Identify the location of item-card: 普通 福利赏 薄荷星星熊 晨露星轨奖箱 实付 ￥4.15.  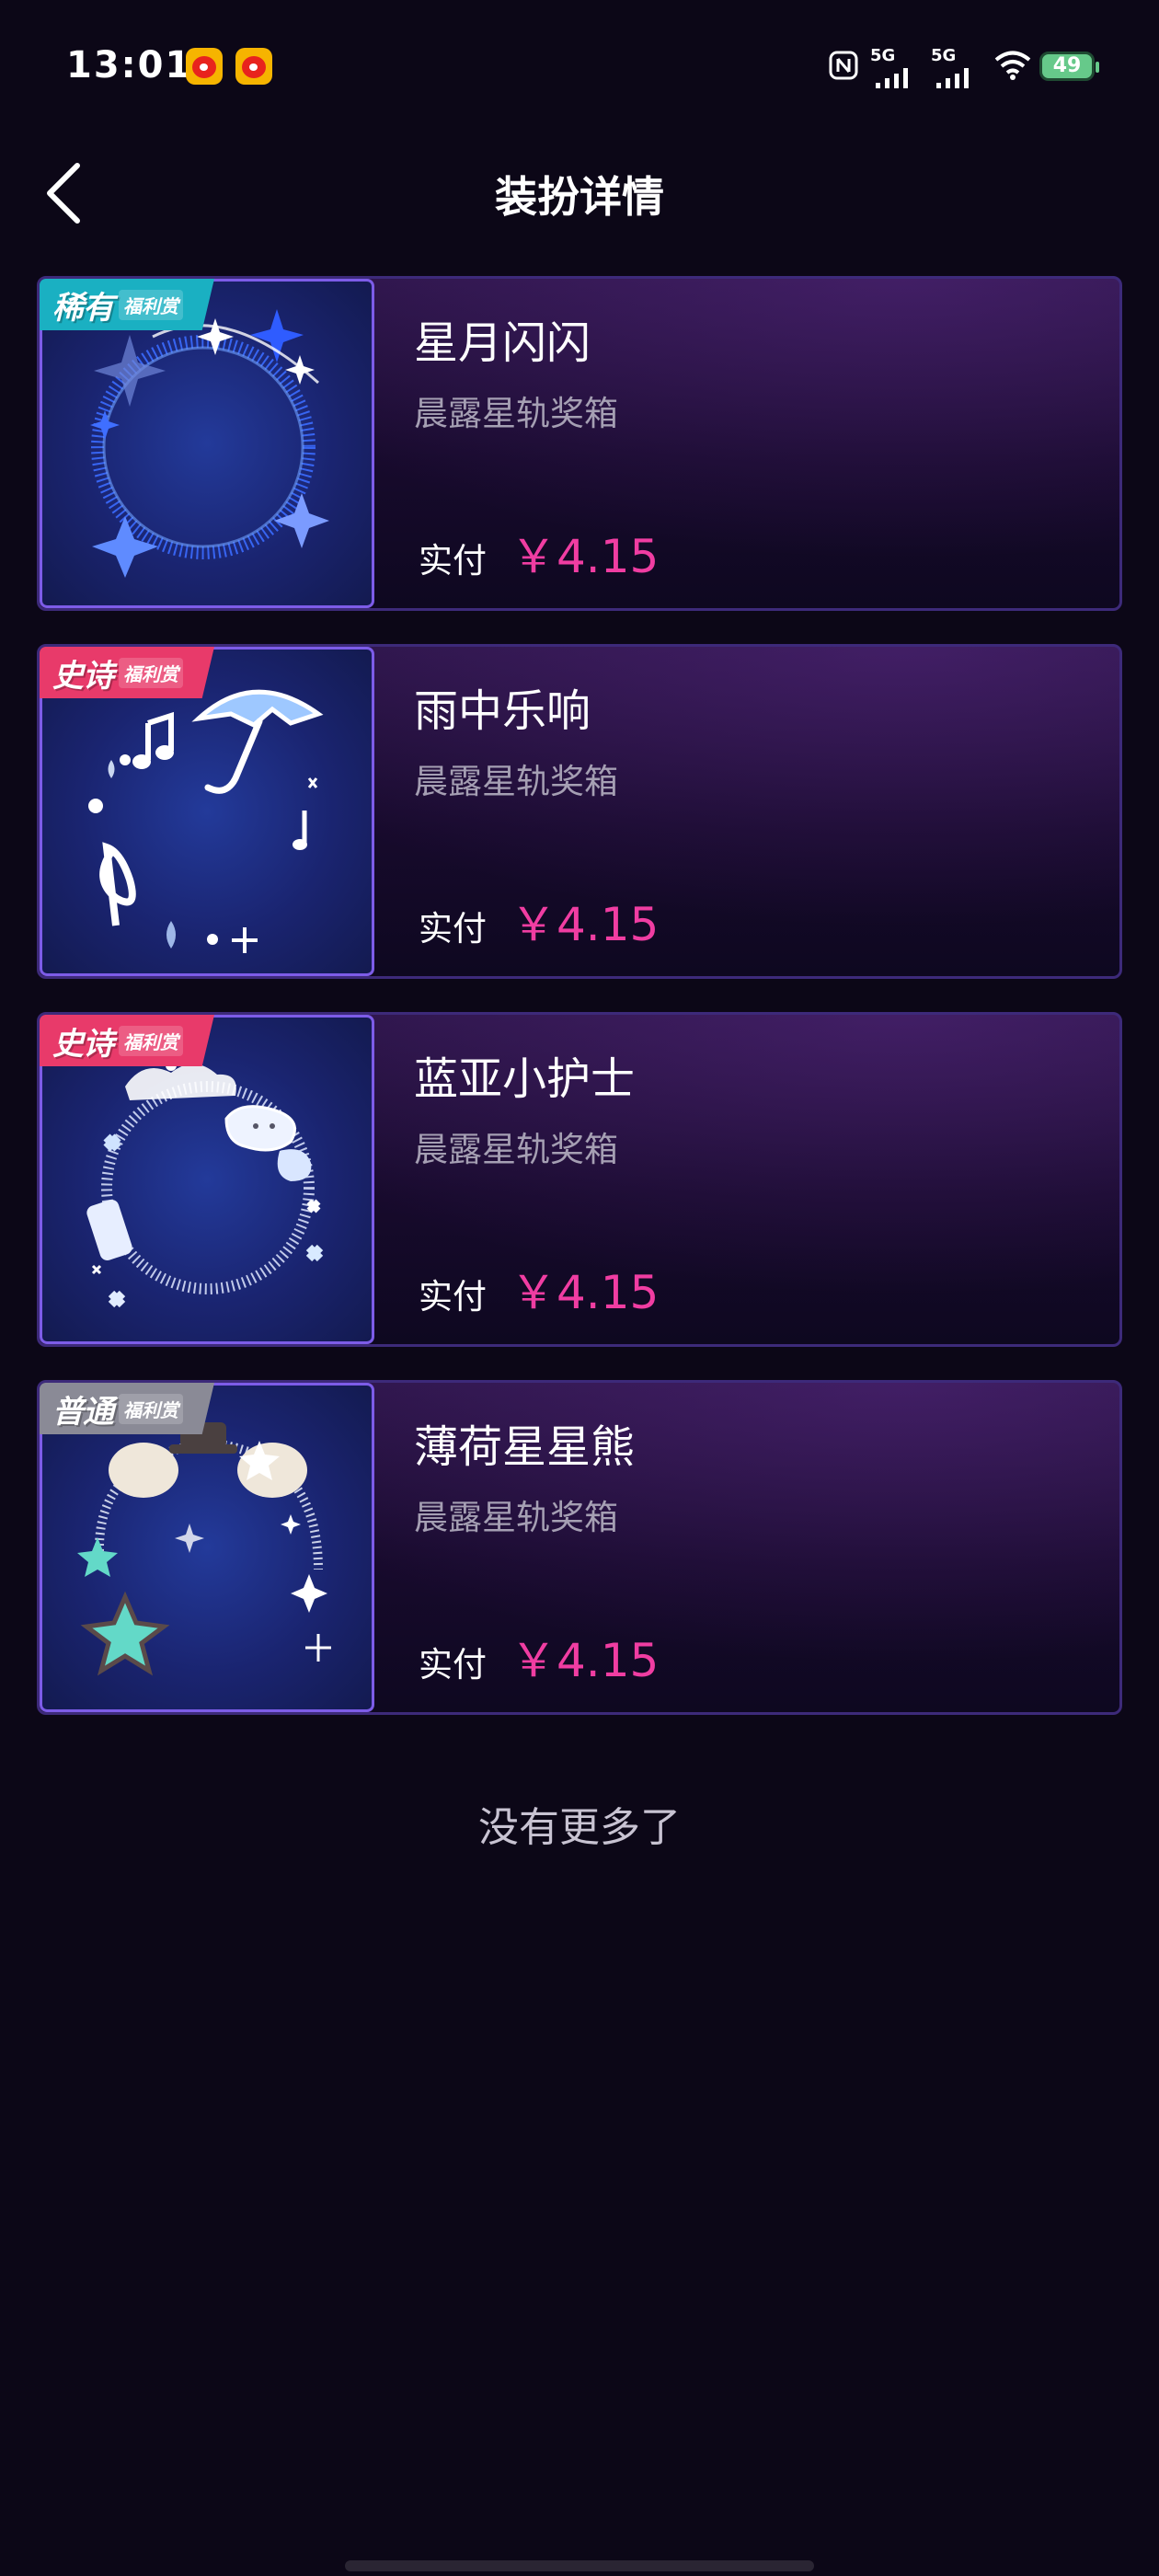
(579, 1547).